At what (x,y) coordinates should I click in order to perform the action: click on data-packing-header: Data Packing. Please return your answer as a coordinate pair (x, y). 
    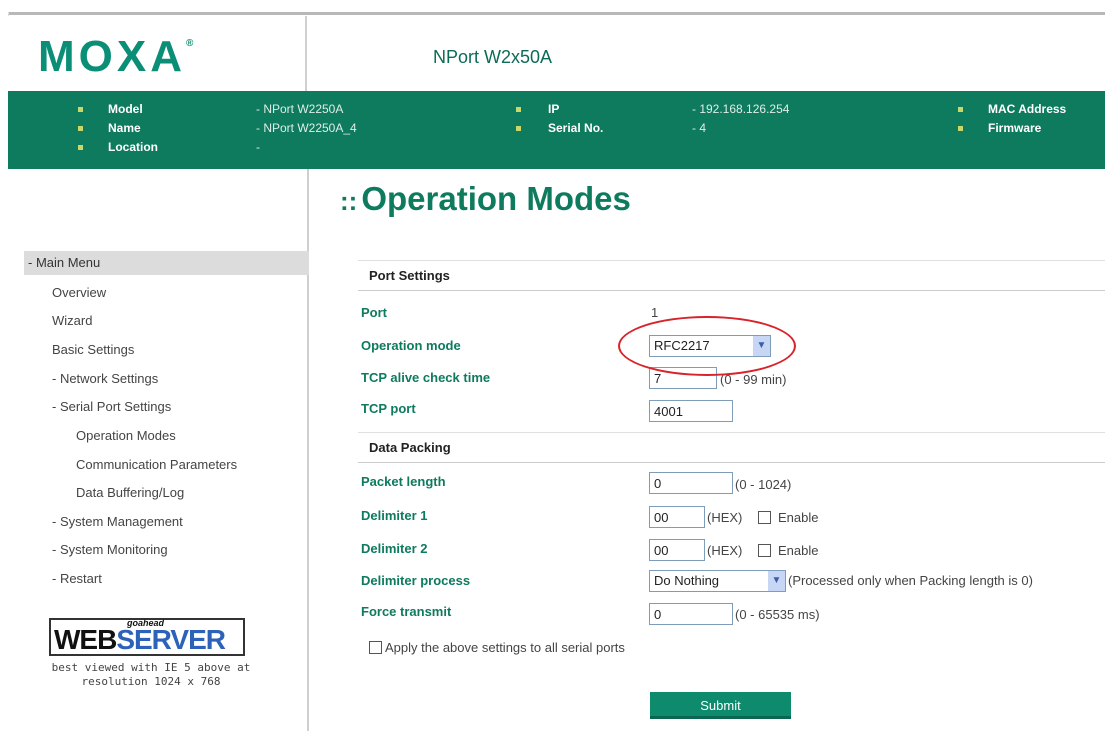
    Looking at the image, I should click on (731, 447).